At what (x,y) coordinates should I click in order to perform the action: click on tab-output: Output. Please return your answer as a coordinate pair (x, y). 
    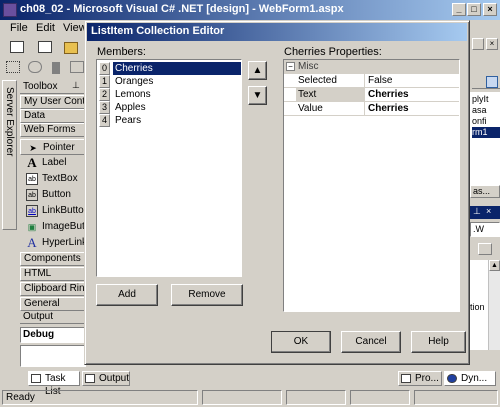
    Looking at the image, I should click on (106, 378).